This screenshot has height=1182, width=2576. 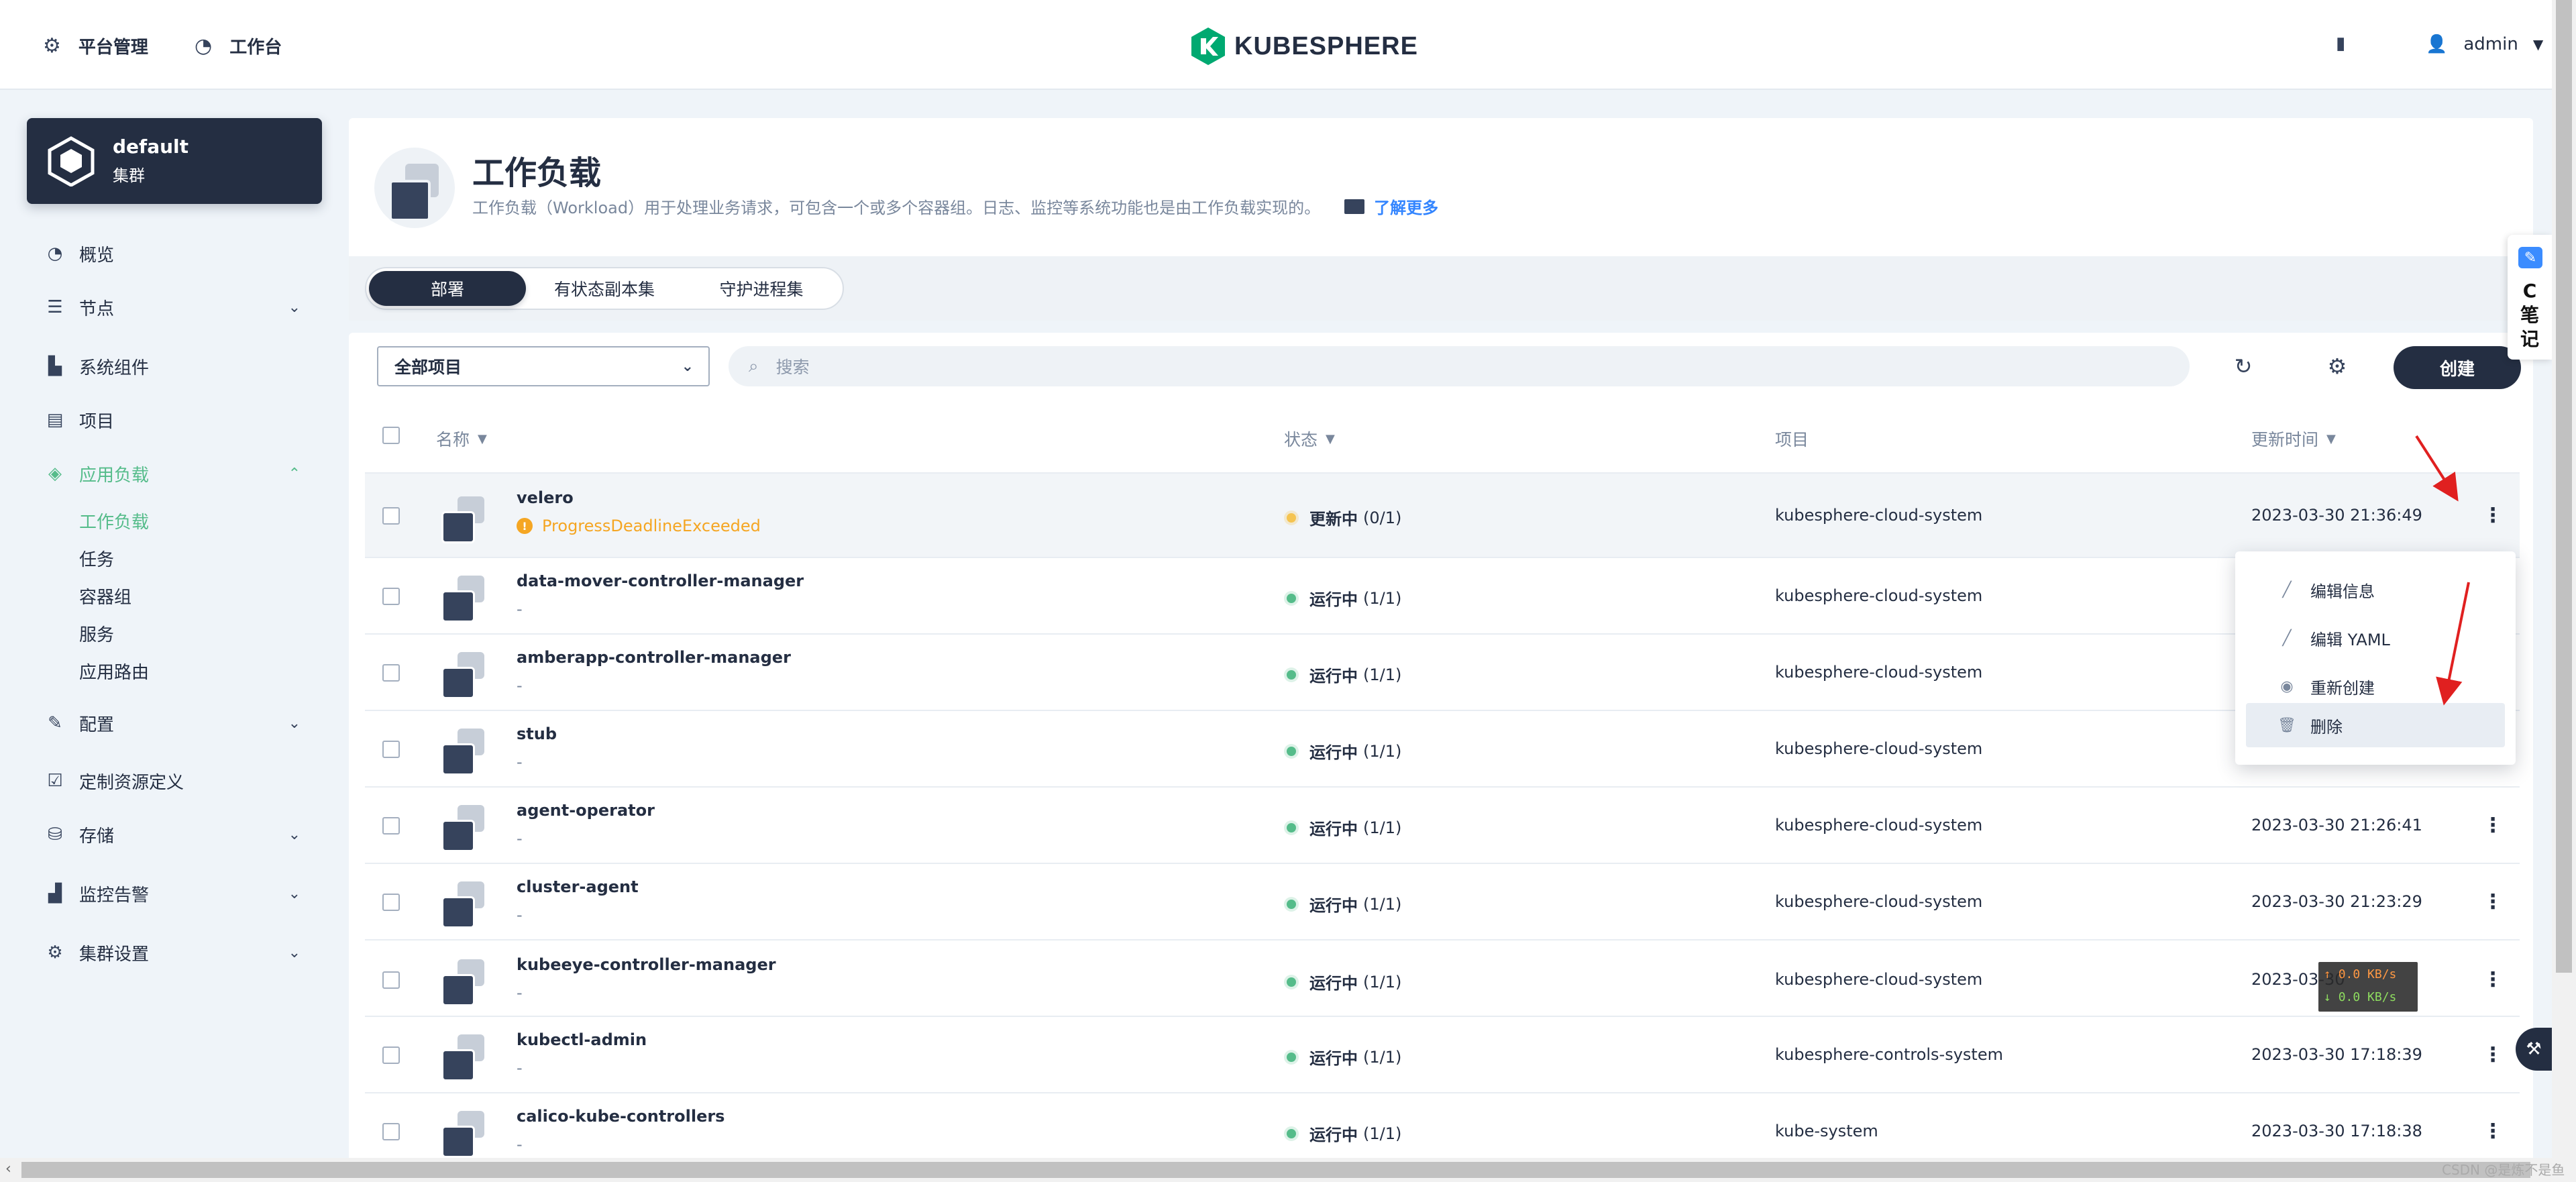 I want to click on horizontal-scrollbar: ‹, so click(x=1288, y=1170).